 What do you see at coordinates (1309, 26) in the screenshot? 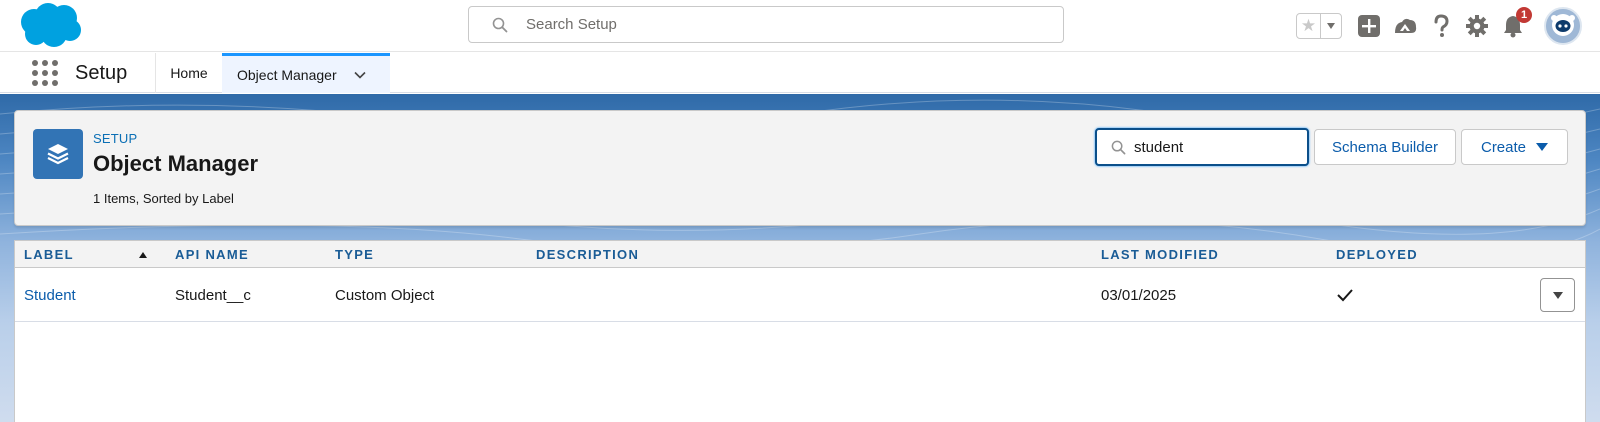
I see `star-icon: ★` at bounding box center [1309, 26].